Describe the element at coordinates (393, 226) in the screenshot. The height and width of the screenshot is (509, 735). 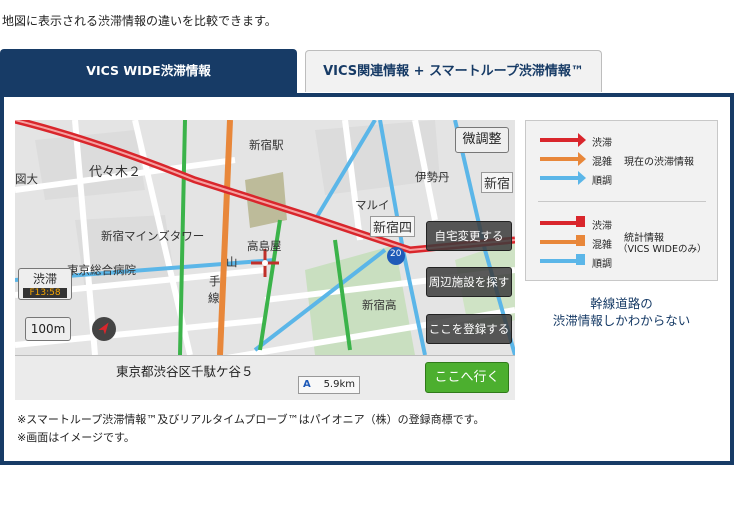
I see `map-label-shinjuku4: 新宿四` at that location.